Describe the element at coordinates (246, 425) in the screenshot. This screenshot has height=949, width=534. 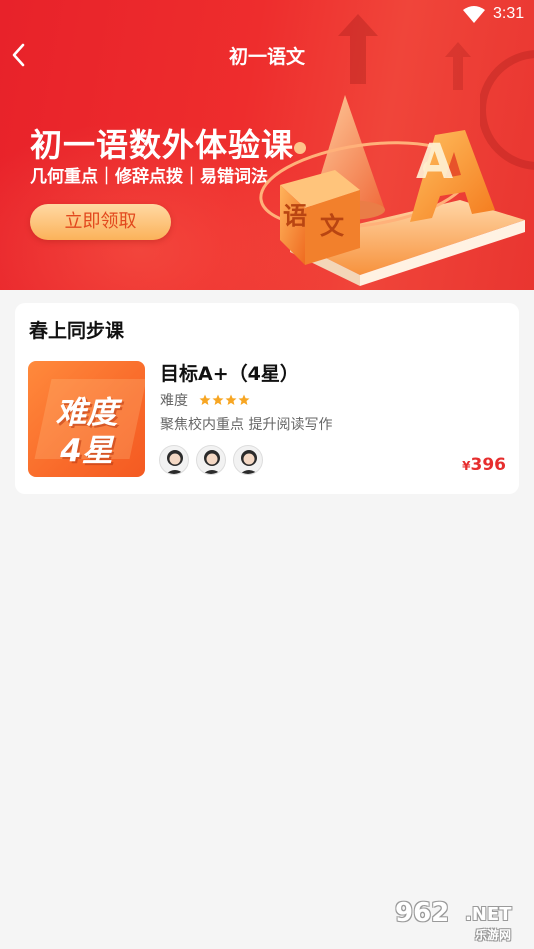
I see `course-description: 聚焦校内重点 提升阅读写作` at that location.